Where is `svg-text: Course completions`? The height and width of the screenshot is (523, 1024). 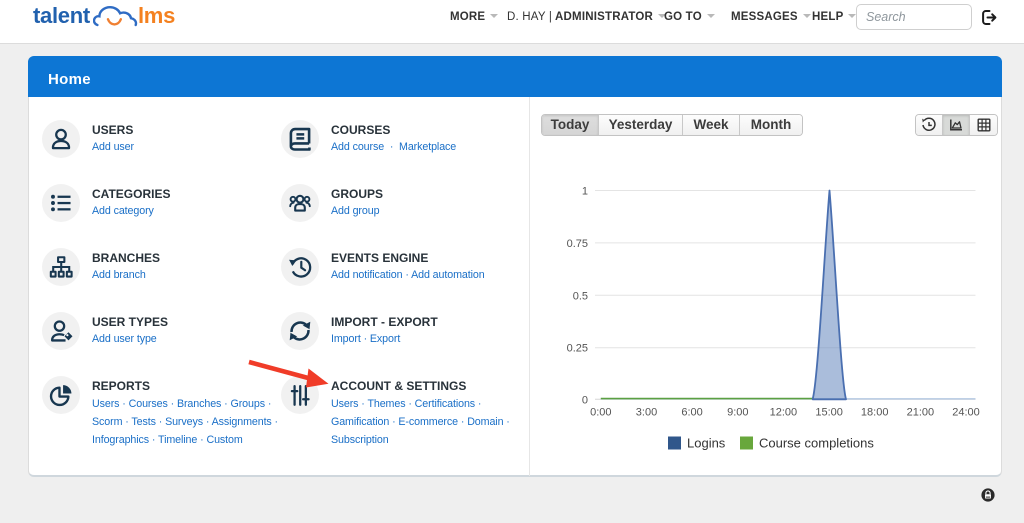
svg-text: Course completions is located at coordinates (816, 443).